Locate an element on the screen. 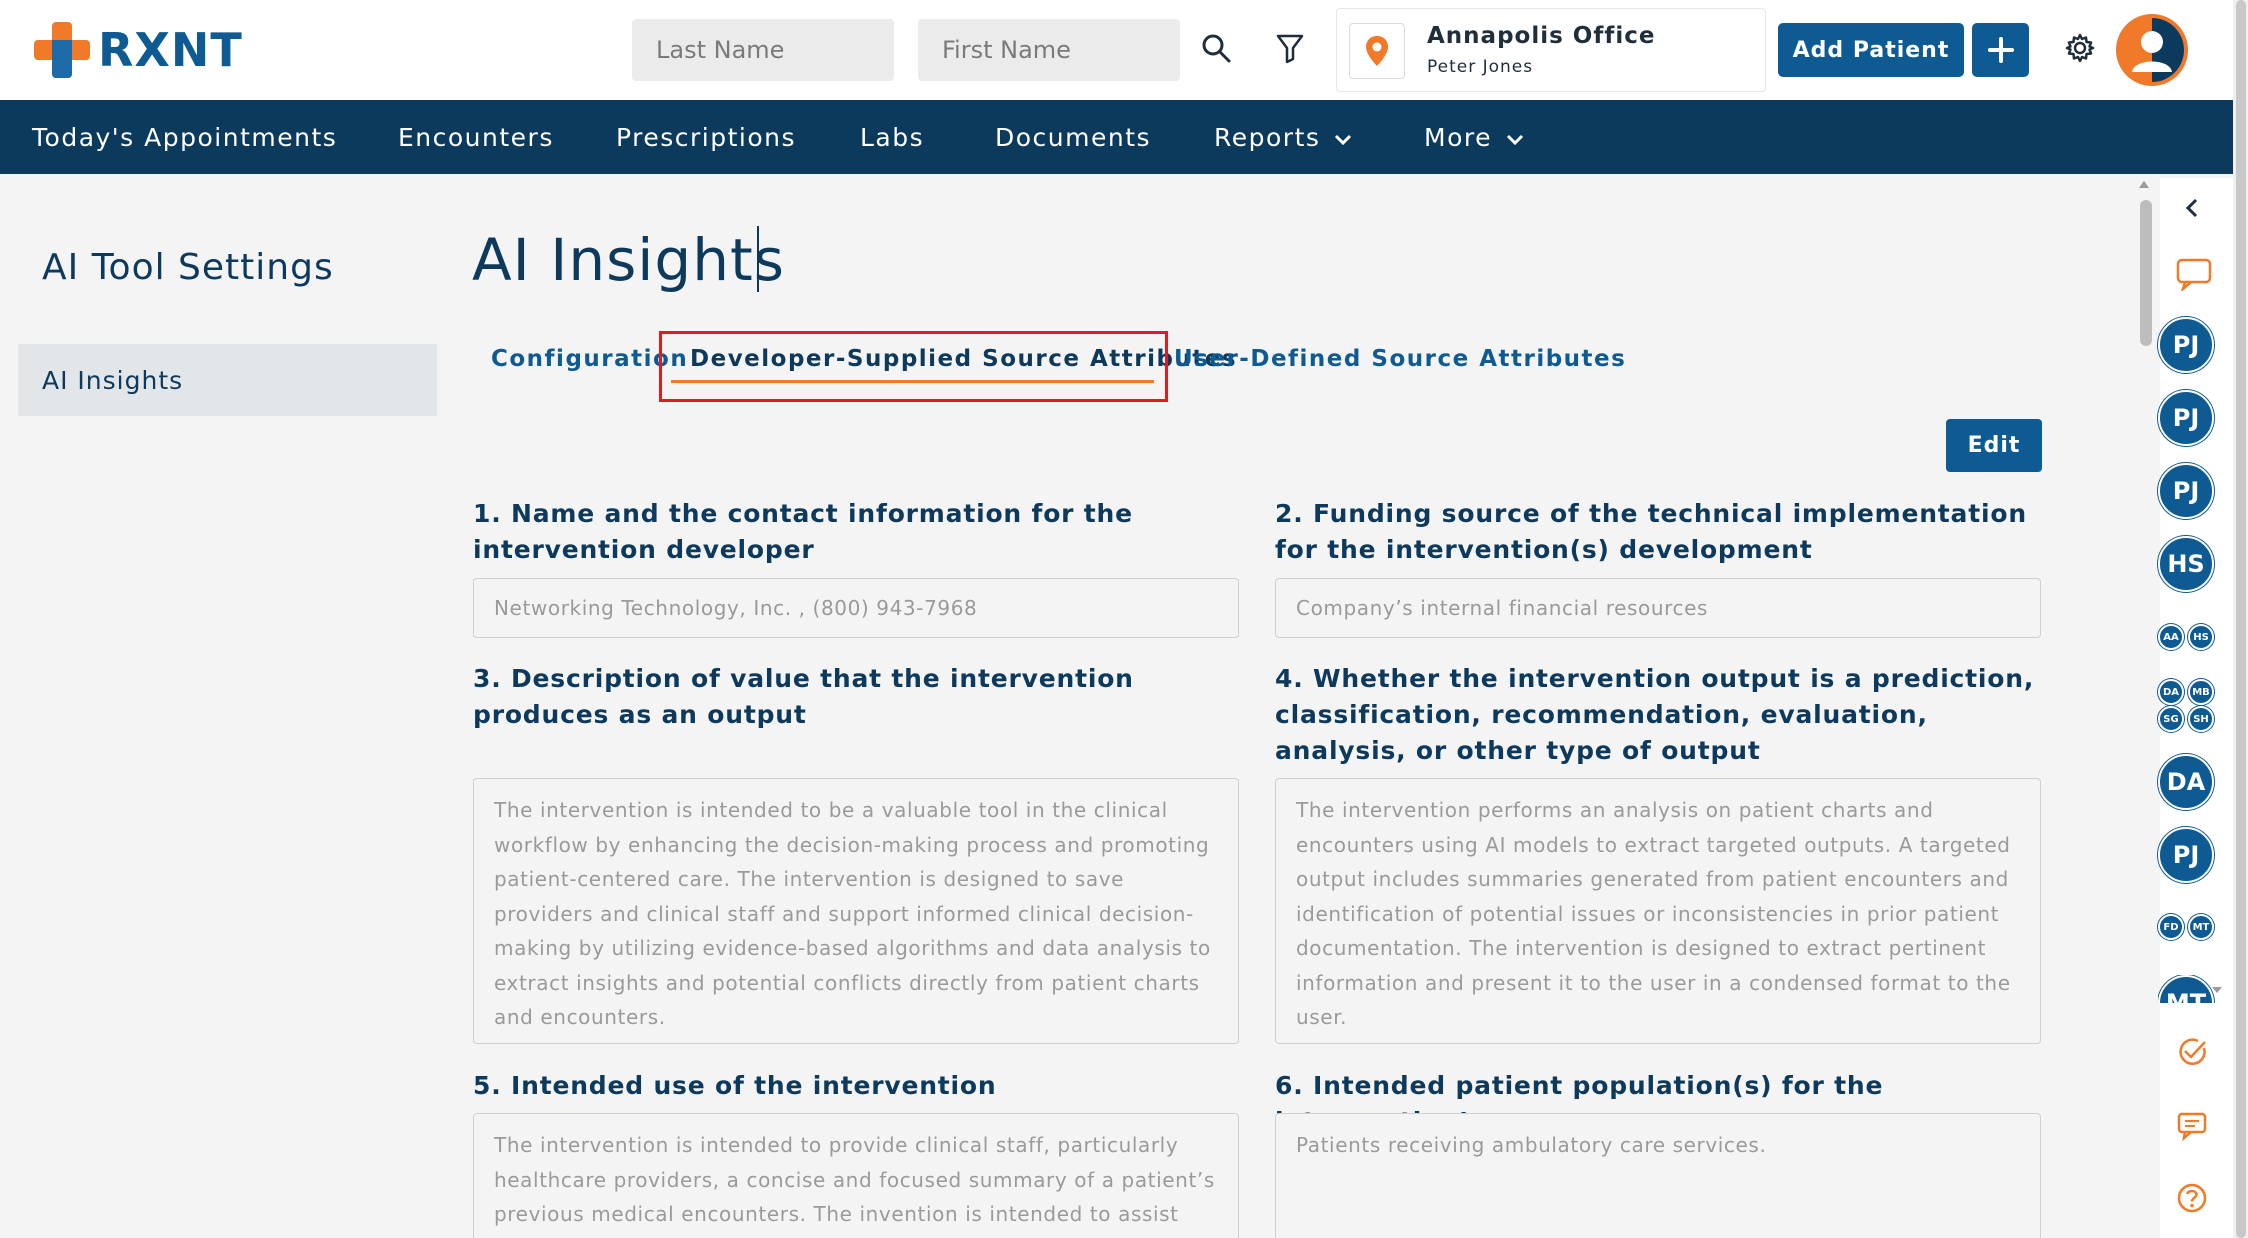 The image size is (2248, 1238). chat-icon is located at coordinates (2194, 274).